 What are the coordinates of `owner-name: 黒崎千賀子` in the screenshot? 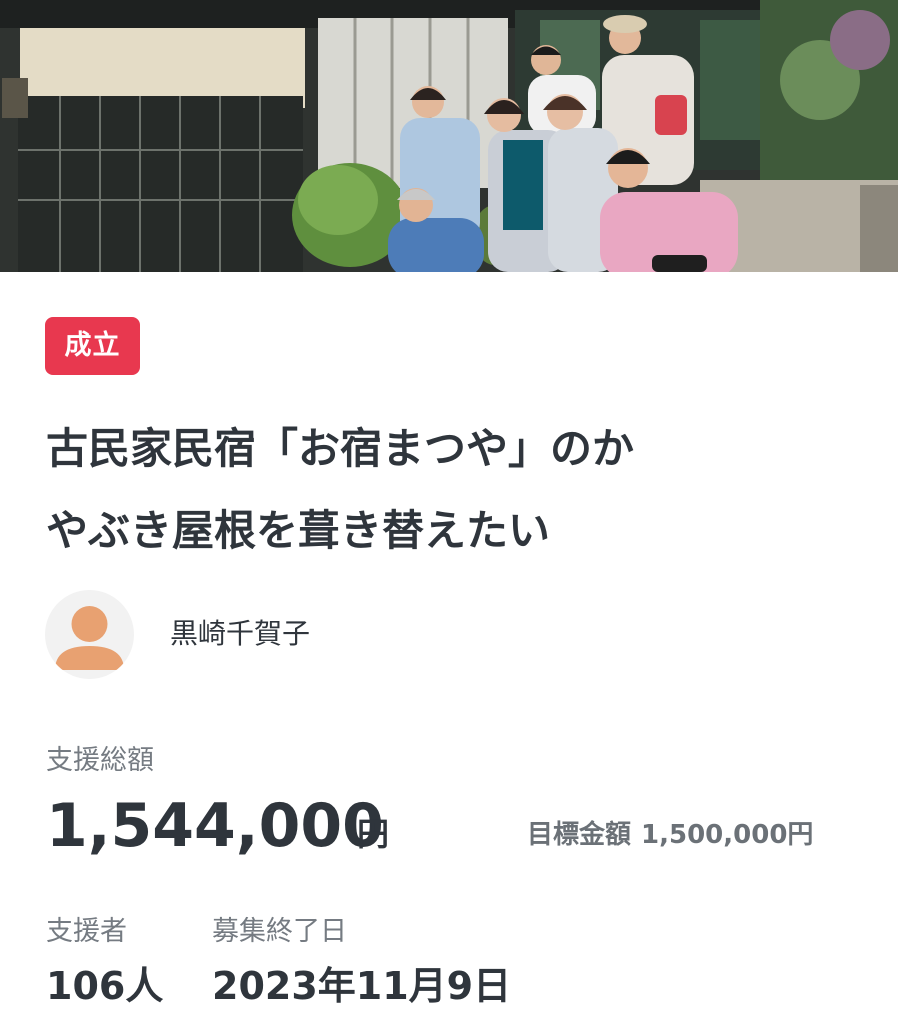 It's located at (240, 634).